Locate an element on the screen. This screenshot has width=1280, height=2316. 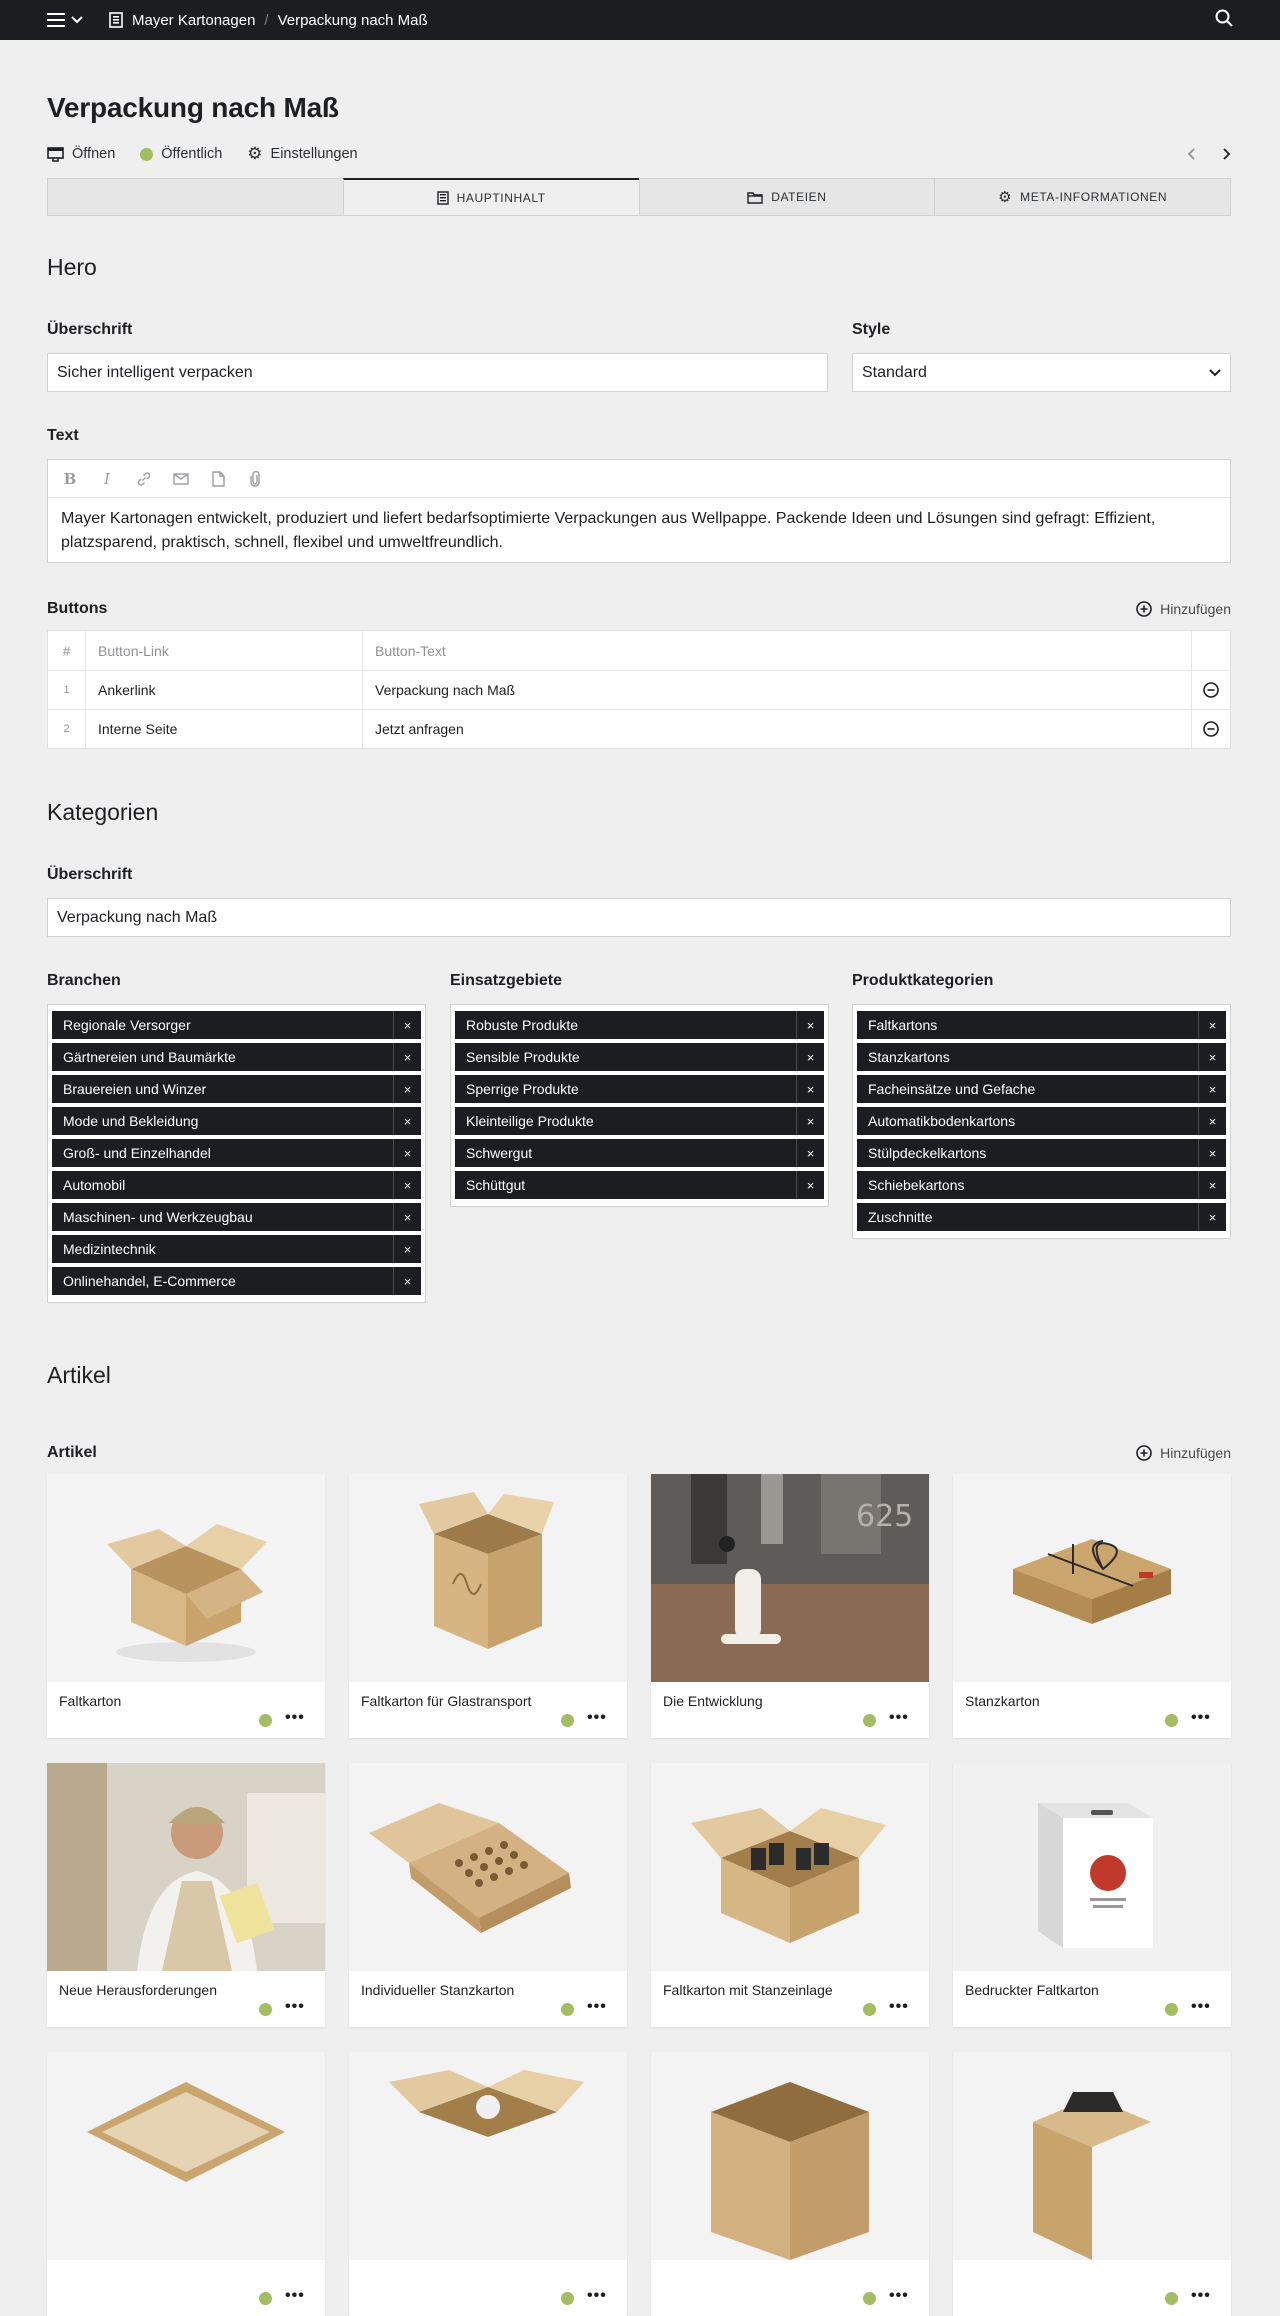
article-card: Stanzkarton ••• is located at coordinates (1092, 1606).